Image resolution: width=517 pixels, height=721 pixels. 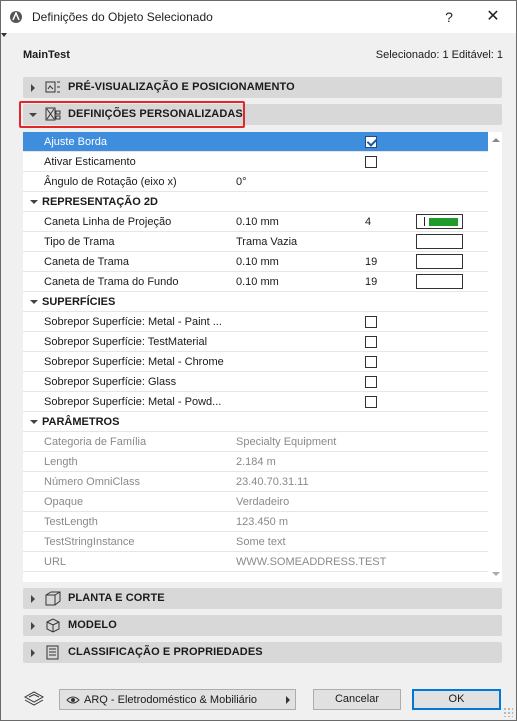 I want to click on row-label: Sobrepor Superfície: TestMaterial, so click(x=126, y=342).